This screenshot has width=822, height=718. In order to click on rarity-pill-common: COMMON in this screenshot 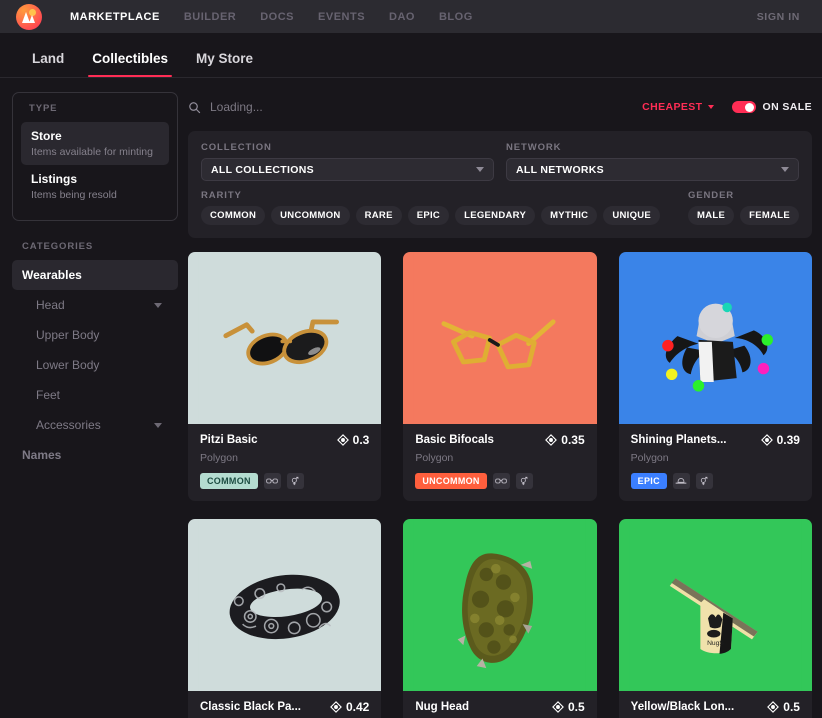, I will do `click(233, 215)`.